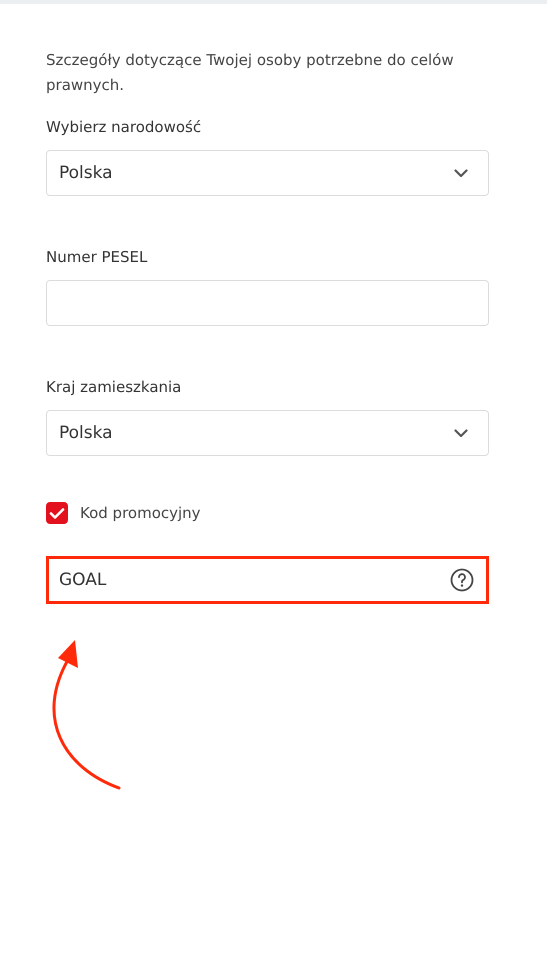 The image size is (547, 960). Describe the element at coordinates (140, 513) in the screenshot. I see `checkbox-label: Kod promocyjny` at that location.